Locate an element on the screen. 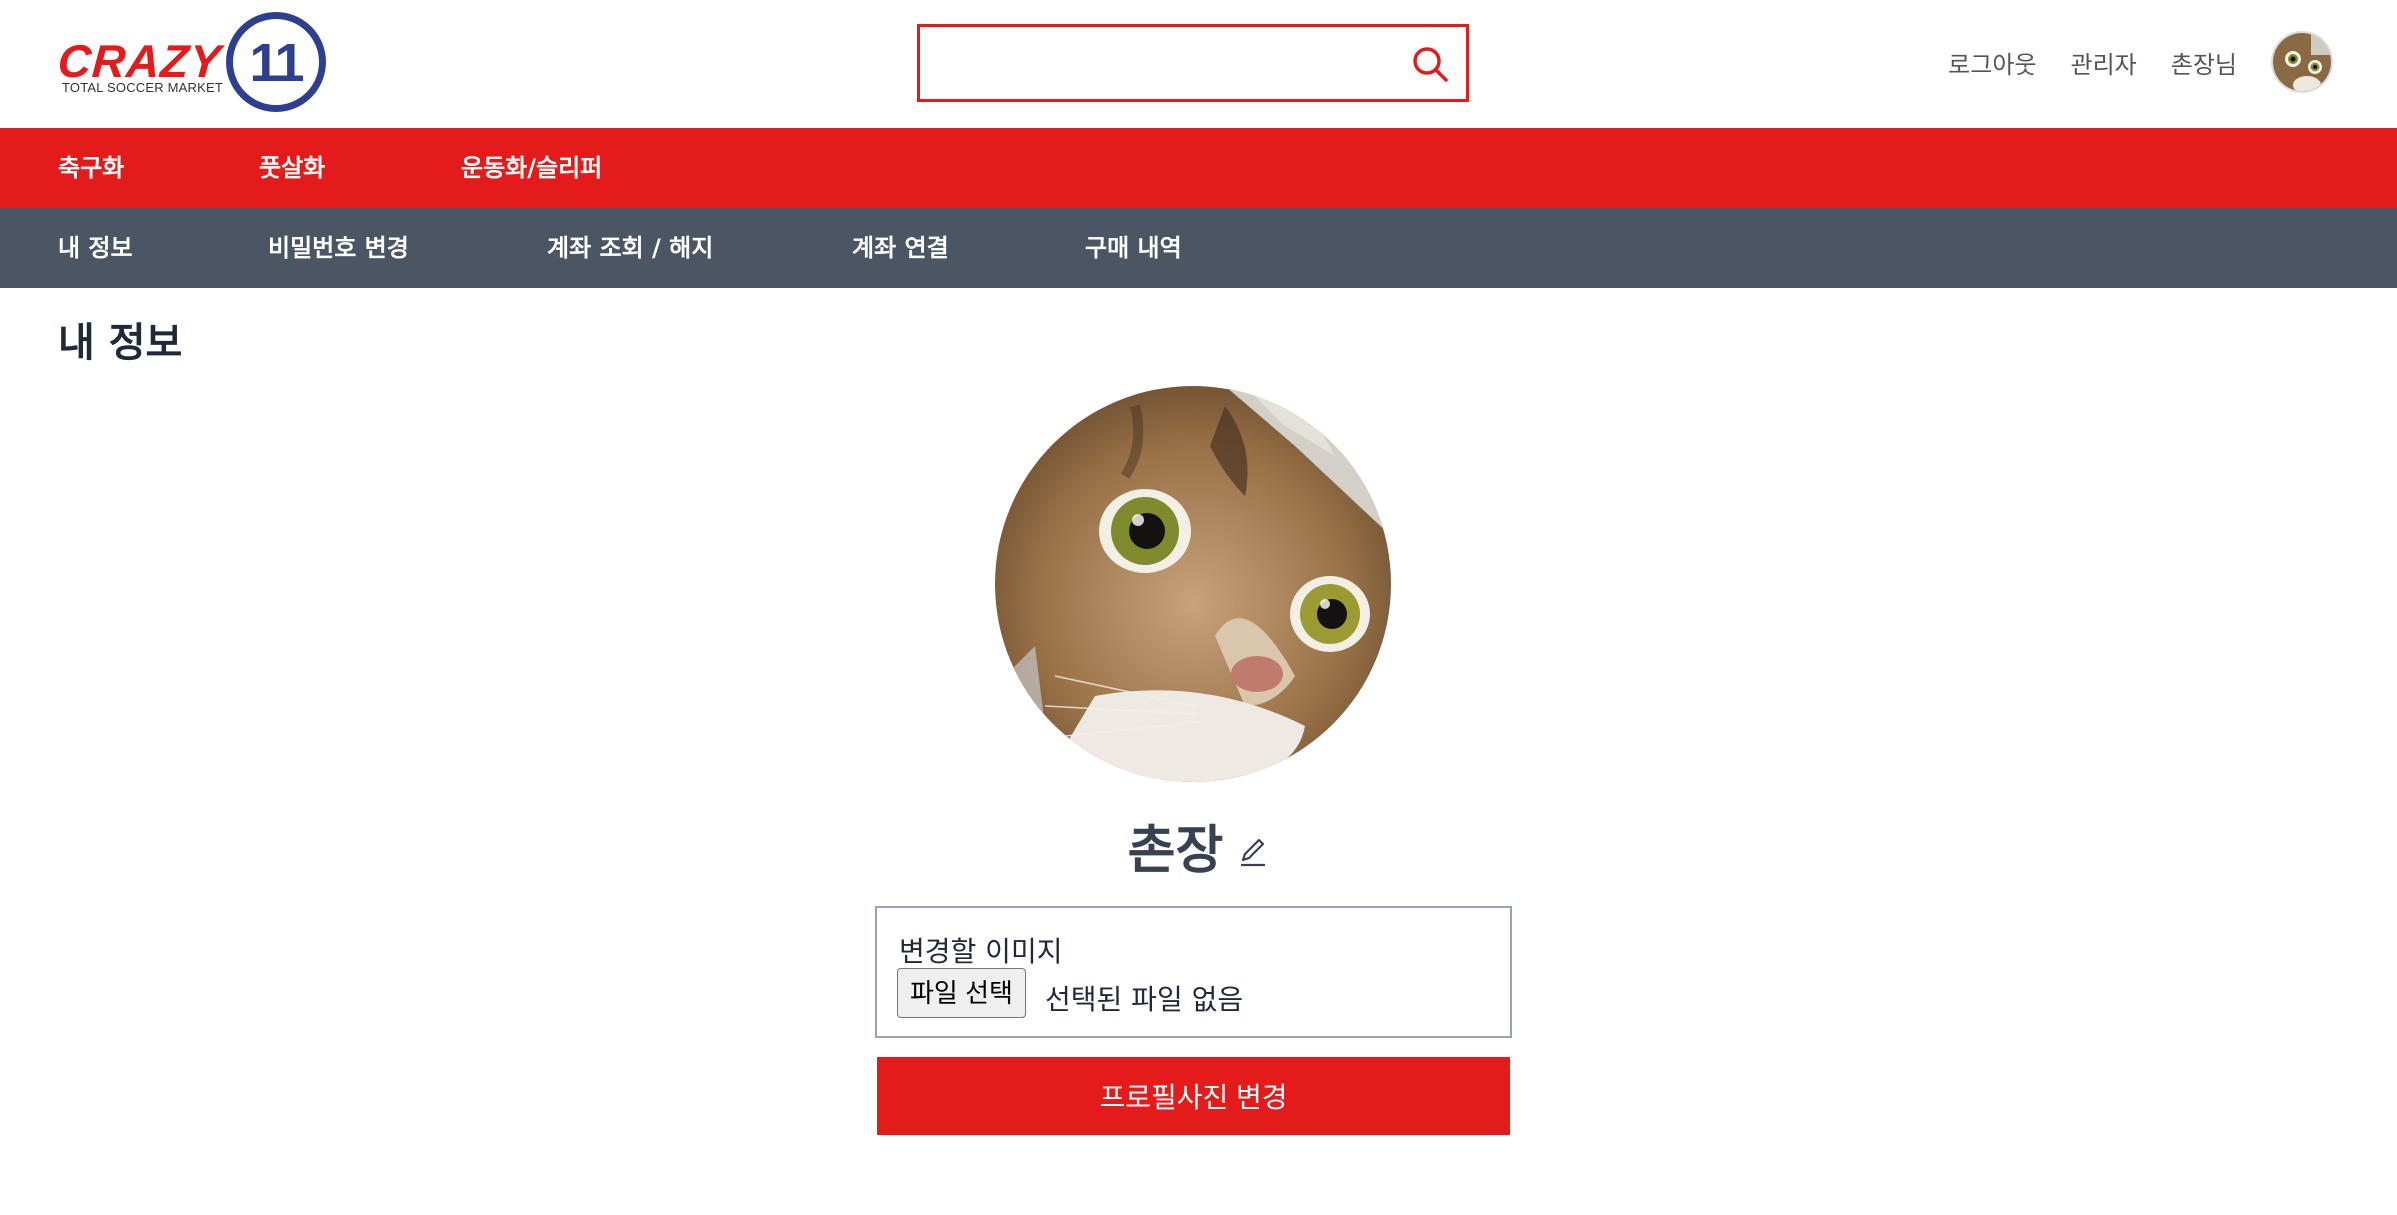 This screenshot has height=1215, width=2397. profile-image is located at coordinates (1193, 584).